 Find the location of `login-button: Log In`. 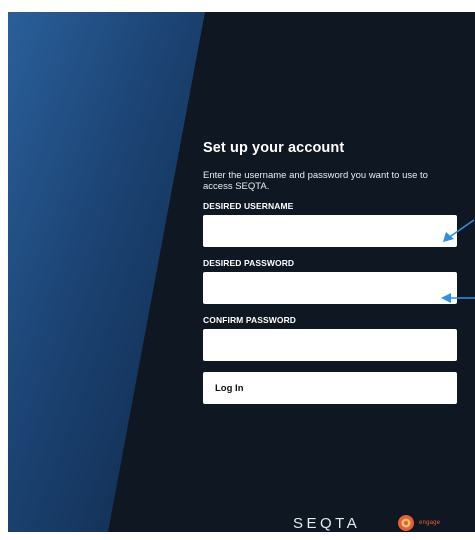

login-button: Log In is located at coordinates (330, 388).